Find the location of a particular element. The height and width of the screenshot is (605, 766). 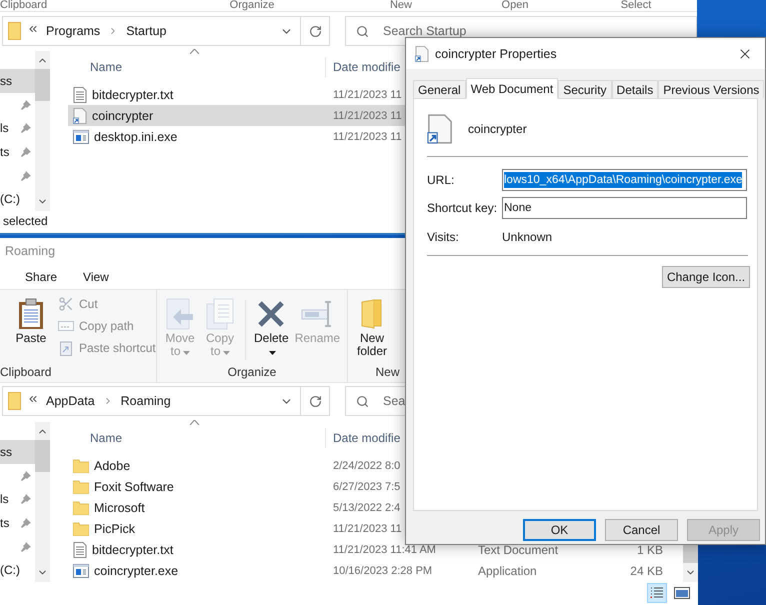

file-name: PicPick is located at coordinates (114, 529).